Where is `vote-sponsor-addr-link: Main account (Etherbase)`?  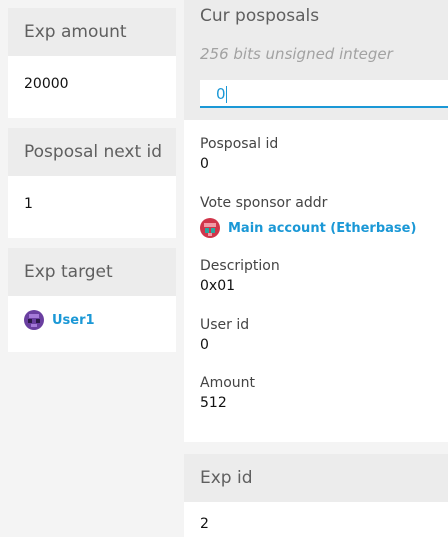 vote-sponsor-addr-link: Main account (Etherbase) is located at coordinates (308, 228).